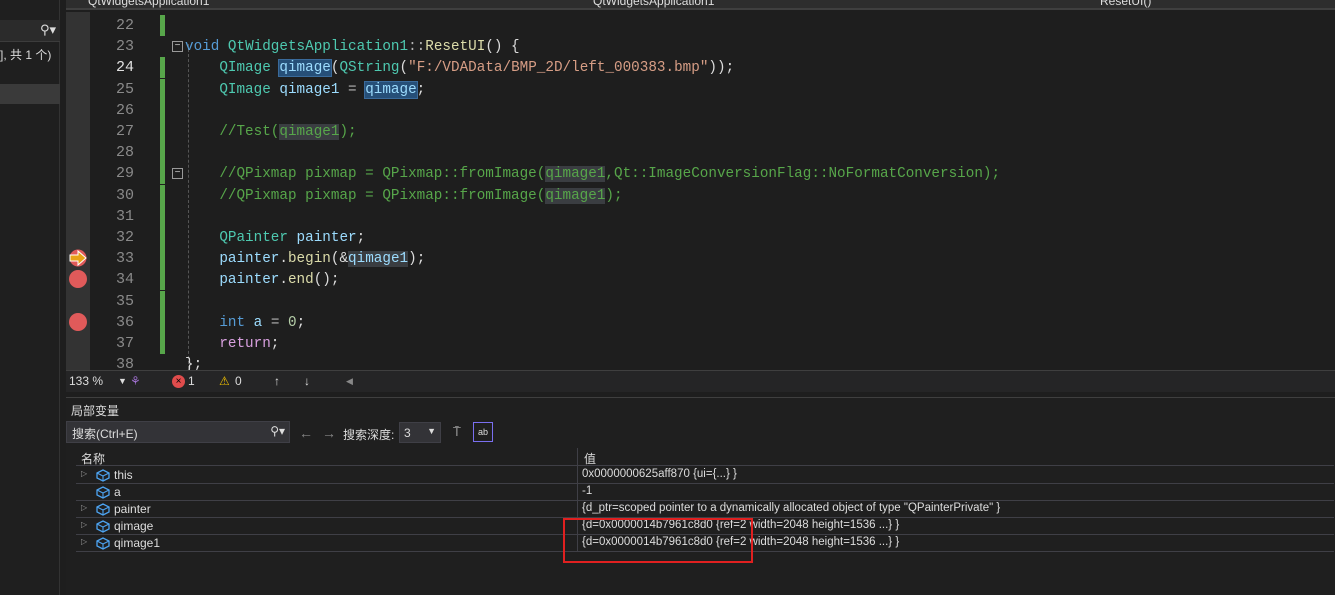 Image resolution: width=1335 pixels, height=595 pixels. Describe the element at coordinates (137, 543) in the screenshot. I see `variable-name: qimage1` at that location.